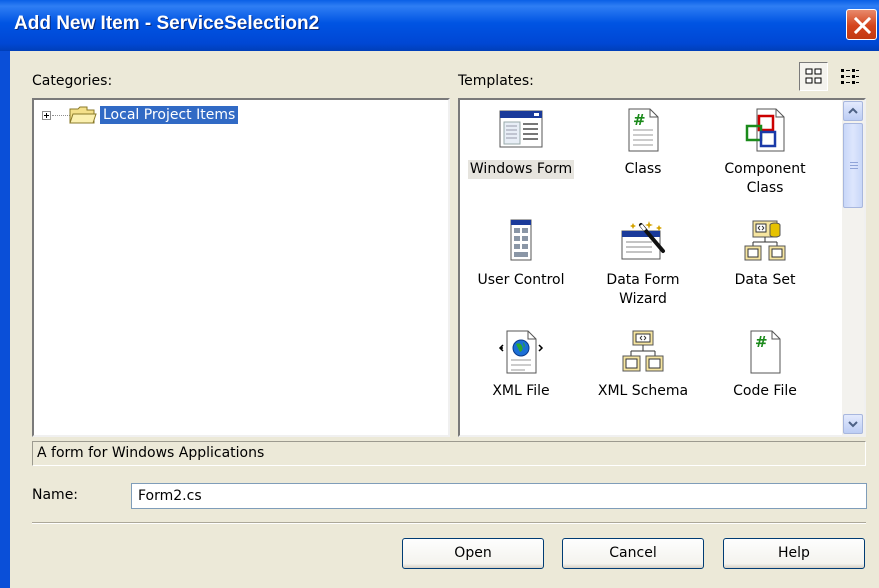  What do you see at coordinates (853, 267) in the screenshot?
I see `templates-scrollbar` at bounding box center [853, 267].